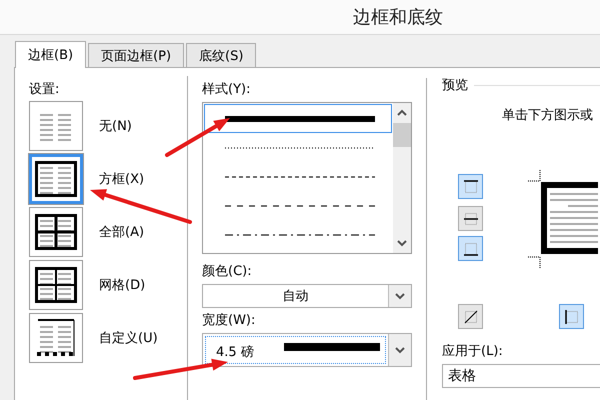 The height and width of the screenshot is (400, 600). What do you see at coordinates (229, 320) in the screenshot?
I see `width-label: 宽度(W):` at bounding box center [229, 320].